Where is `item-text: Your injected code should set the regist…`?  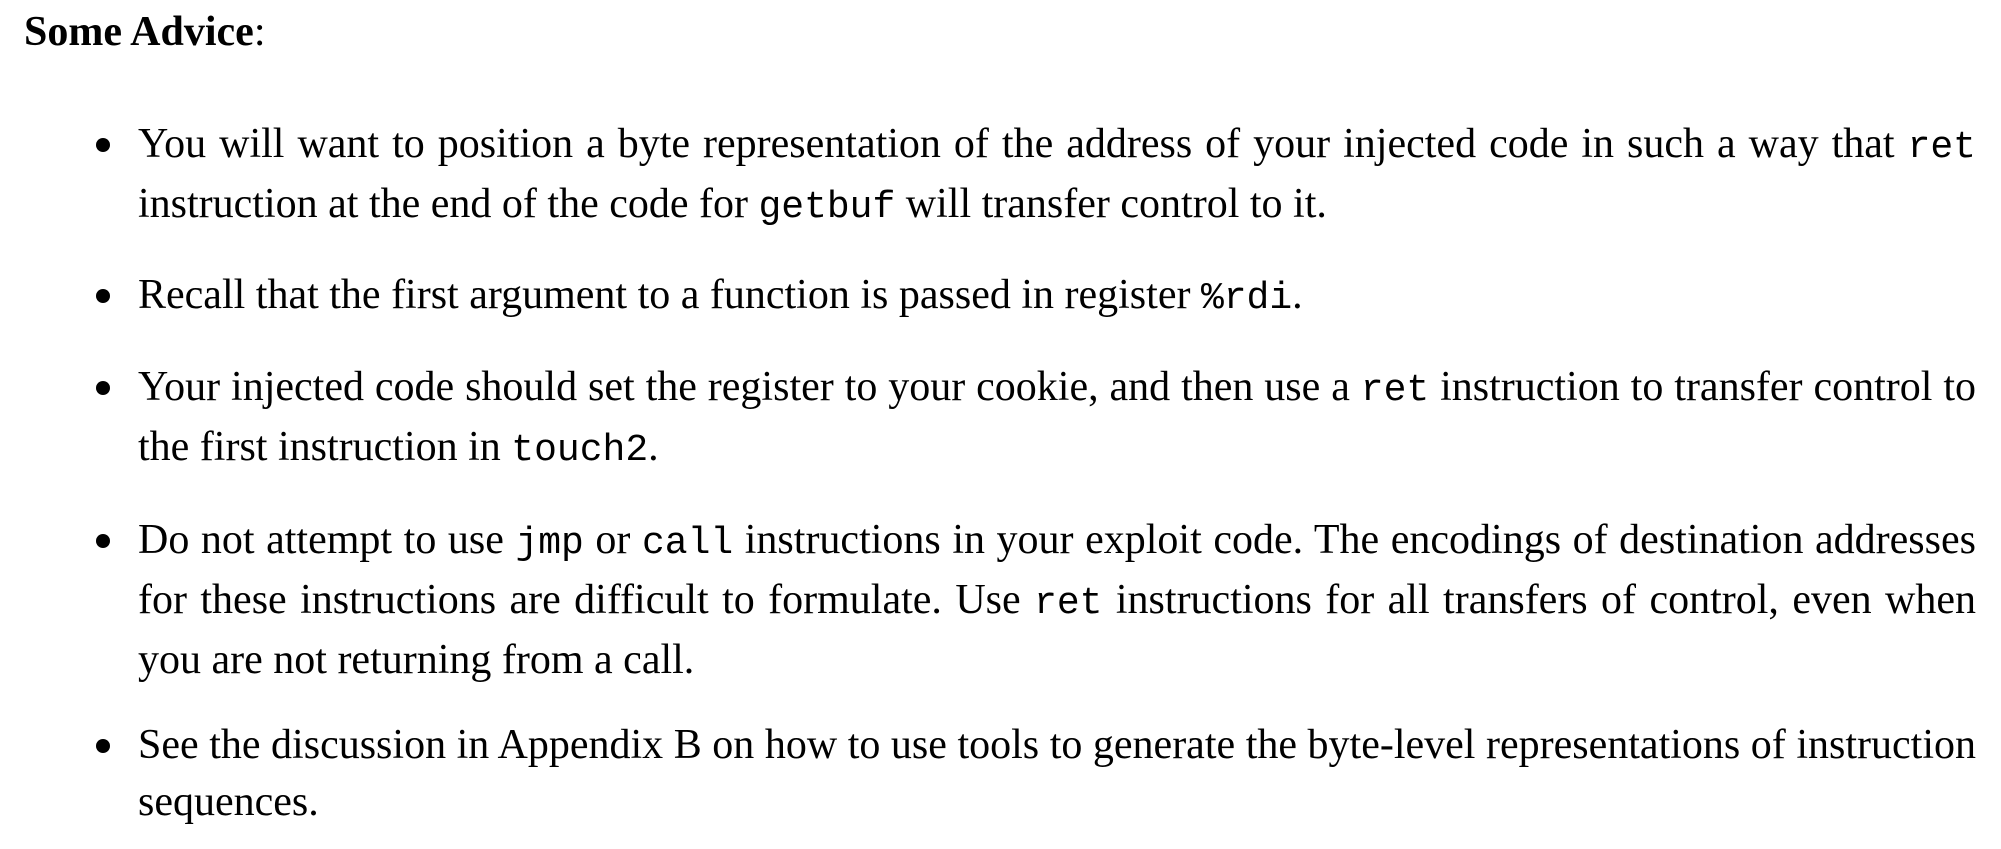 item-text: Your injected code should set the regist… is located at coordinates (749, 387).